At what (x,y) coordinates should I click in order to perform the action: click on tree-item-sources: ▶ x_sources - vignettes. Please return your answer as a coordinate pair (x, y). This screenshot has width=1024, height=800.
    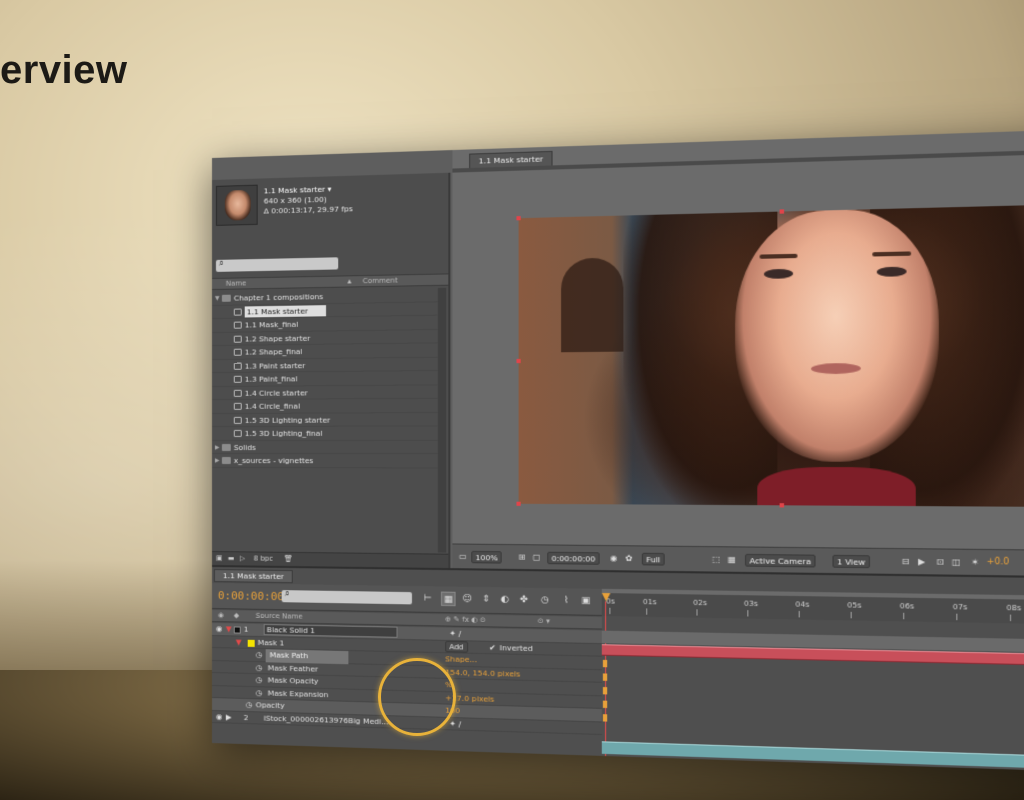
    Looking at the image, I should click on (325, 461).